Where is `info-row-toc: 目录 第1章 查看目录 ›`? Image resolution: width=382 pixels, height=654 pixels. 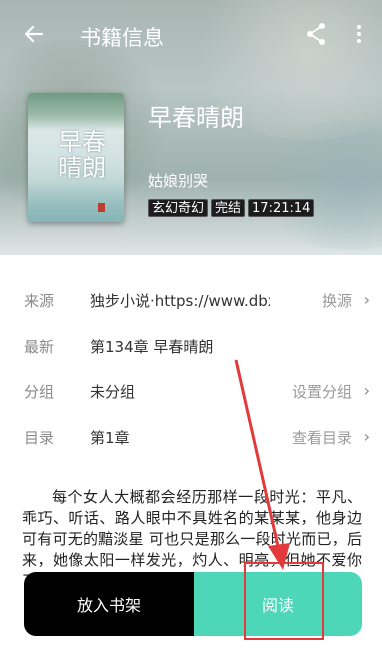
info-row-toc: 目录 第1章 查看目录 › is located at coordinates (191, 437).